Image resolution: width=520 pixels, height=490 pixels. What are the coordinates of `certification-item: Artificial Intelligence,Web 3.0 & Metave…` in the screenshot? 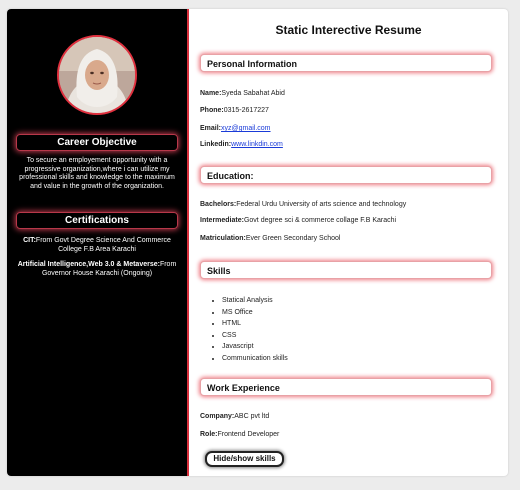 It's located at (97, 269).